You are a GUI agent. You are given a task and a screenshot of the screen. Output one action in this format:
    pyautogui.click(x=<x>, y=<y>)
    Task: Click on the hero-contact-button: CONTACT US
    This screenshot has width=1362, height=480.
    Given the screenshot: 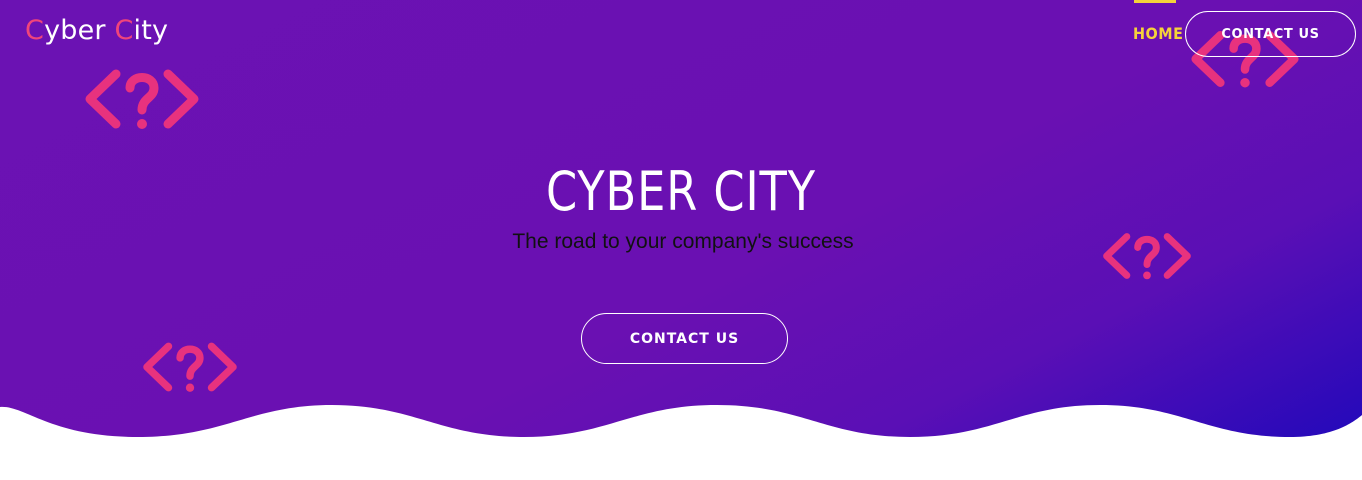 What is the action you would take?
    pyautogui.click(x=684, y=338)
    